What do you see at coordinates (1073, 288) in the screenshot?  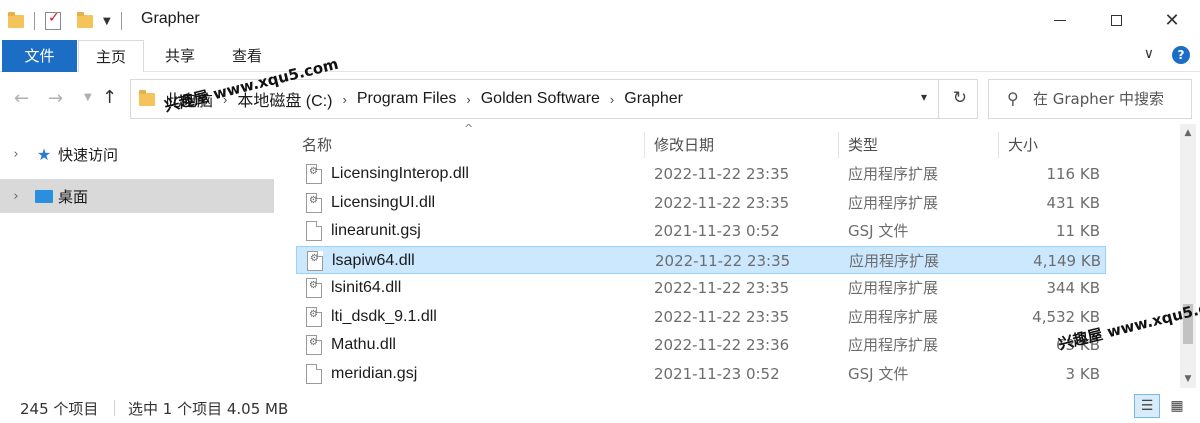 I see `file-size: 344 KB` at bounding box center [1073, 288].